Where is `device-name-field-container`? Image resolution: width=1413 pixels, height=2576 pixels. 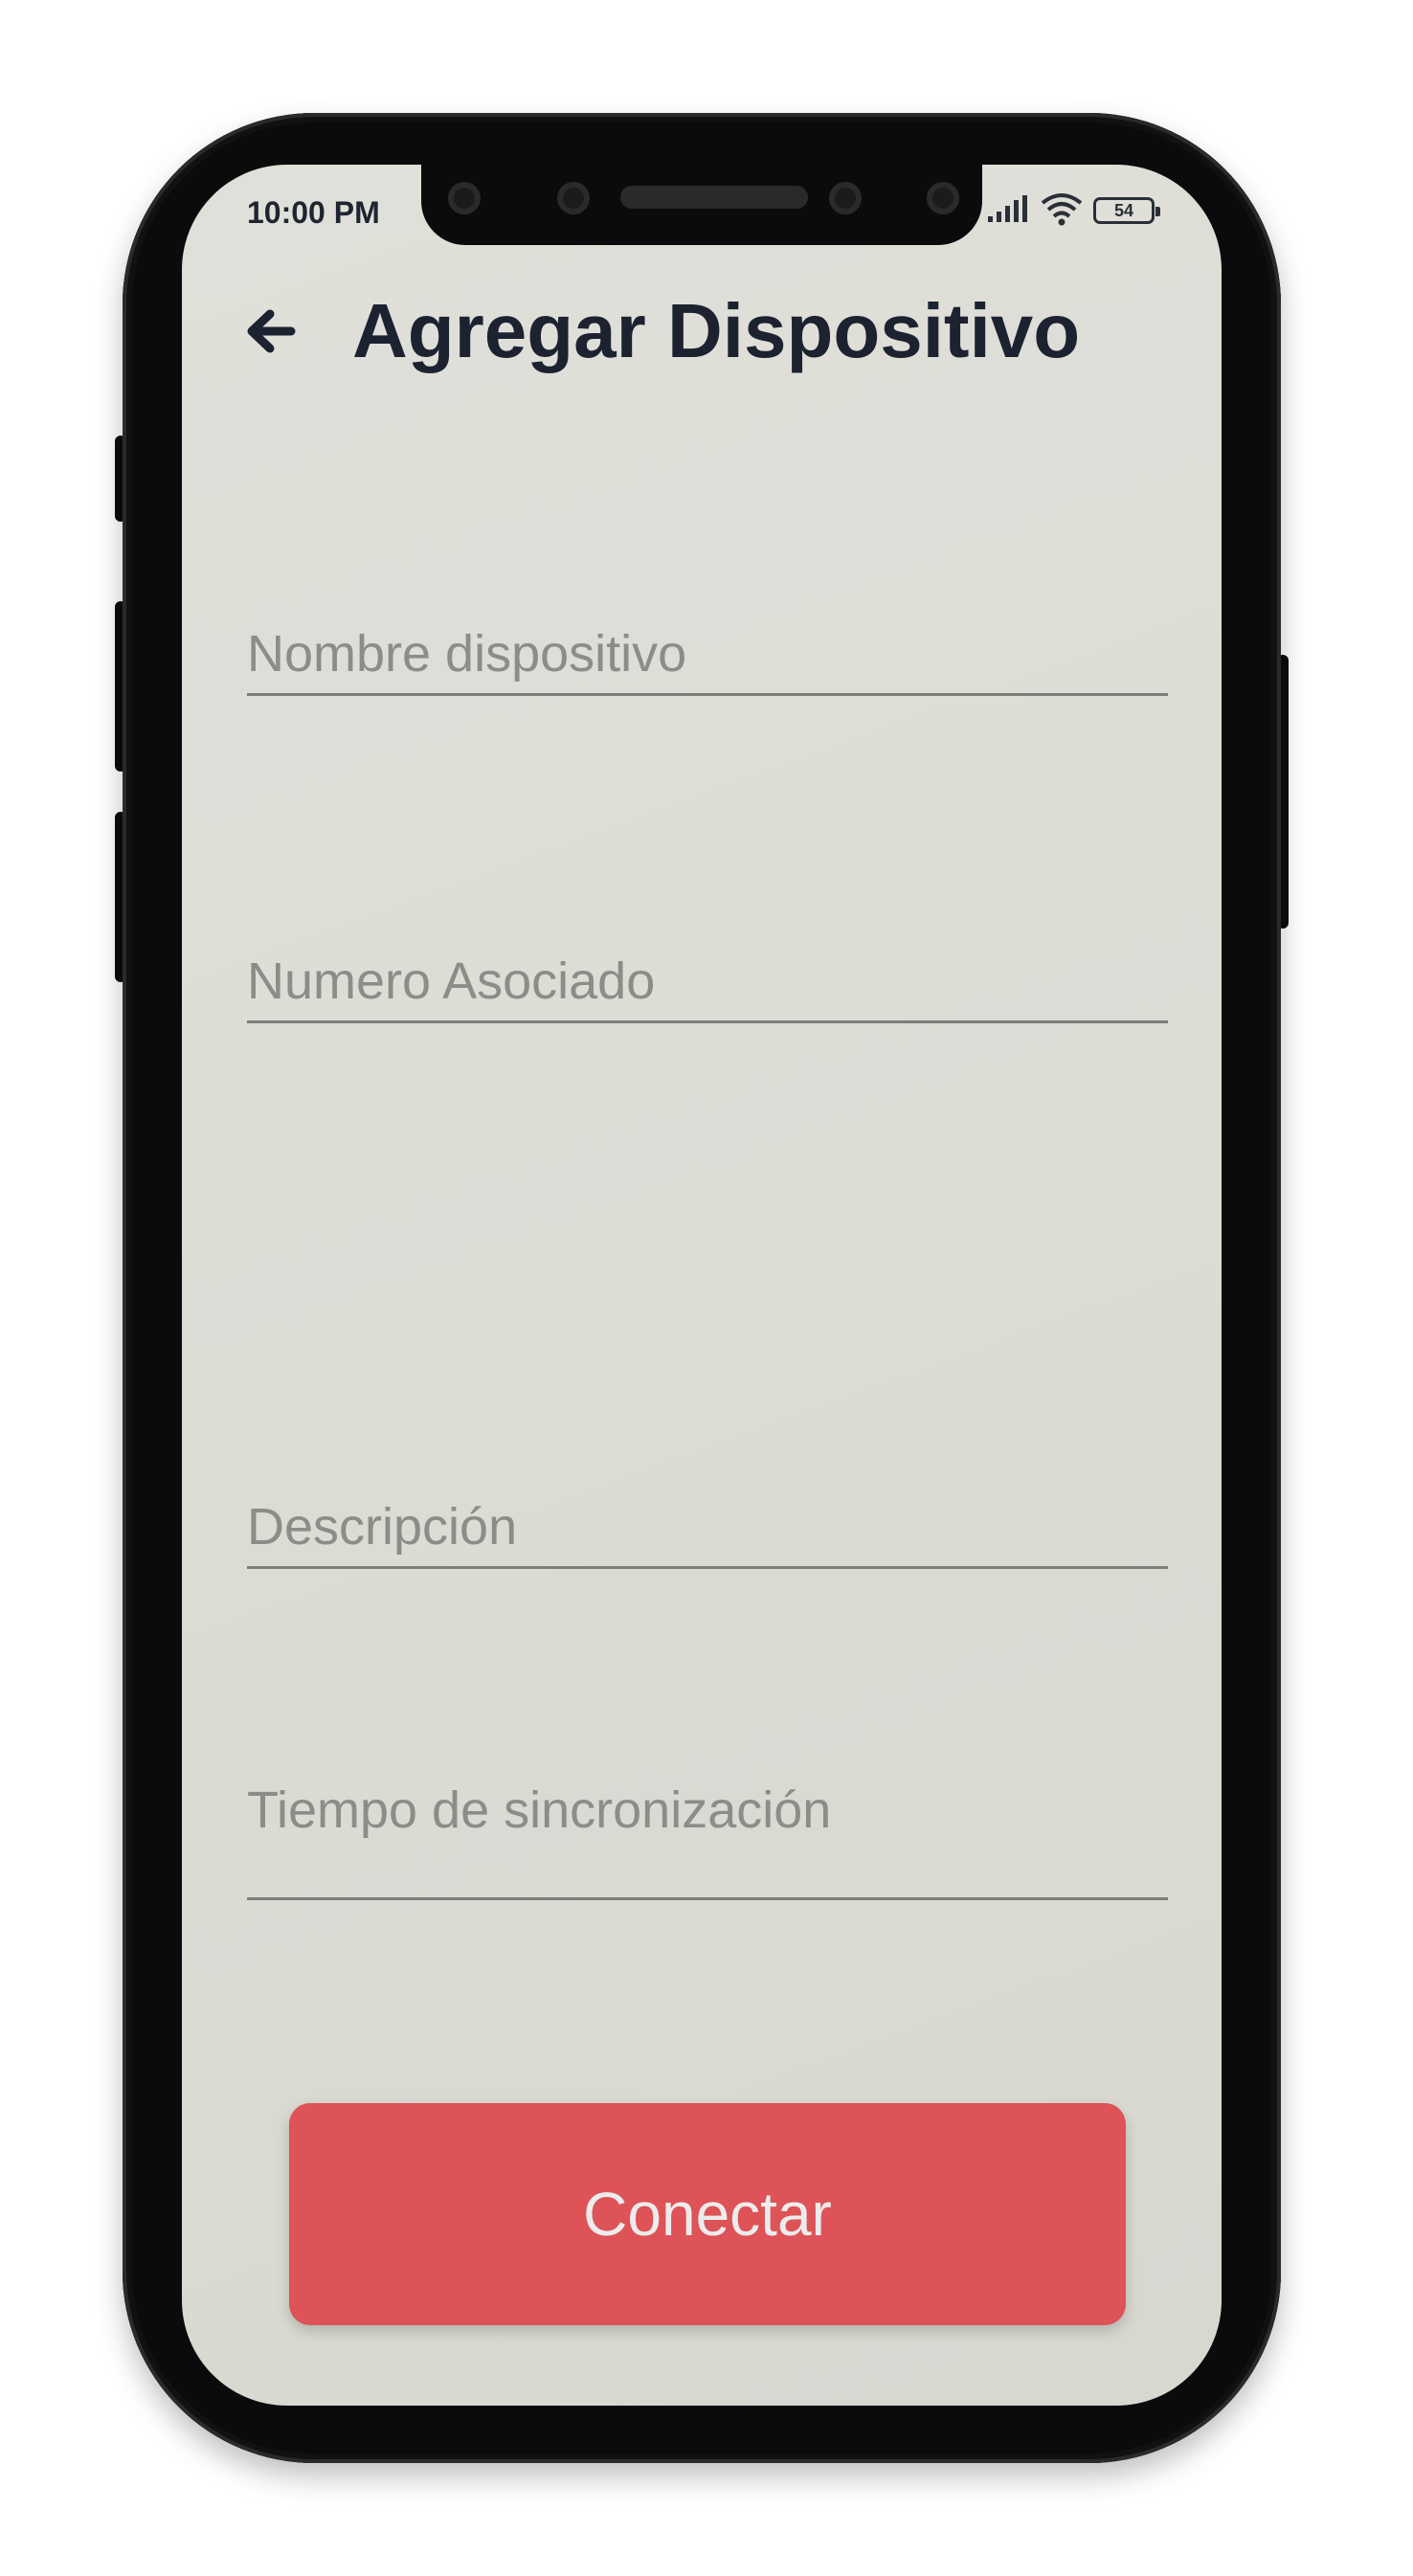 device-name-field-container is located at coordinates (707, 660).